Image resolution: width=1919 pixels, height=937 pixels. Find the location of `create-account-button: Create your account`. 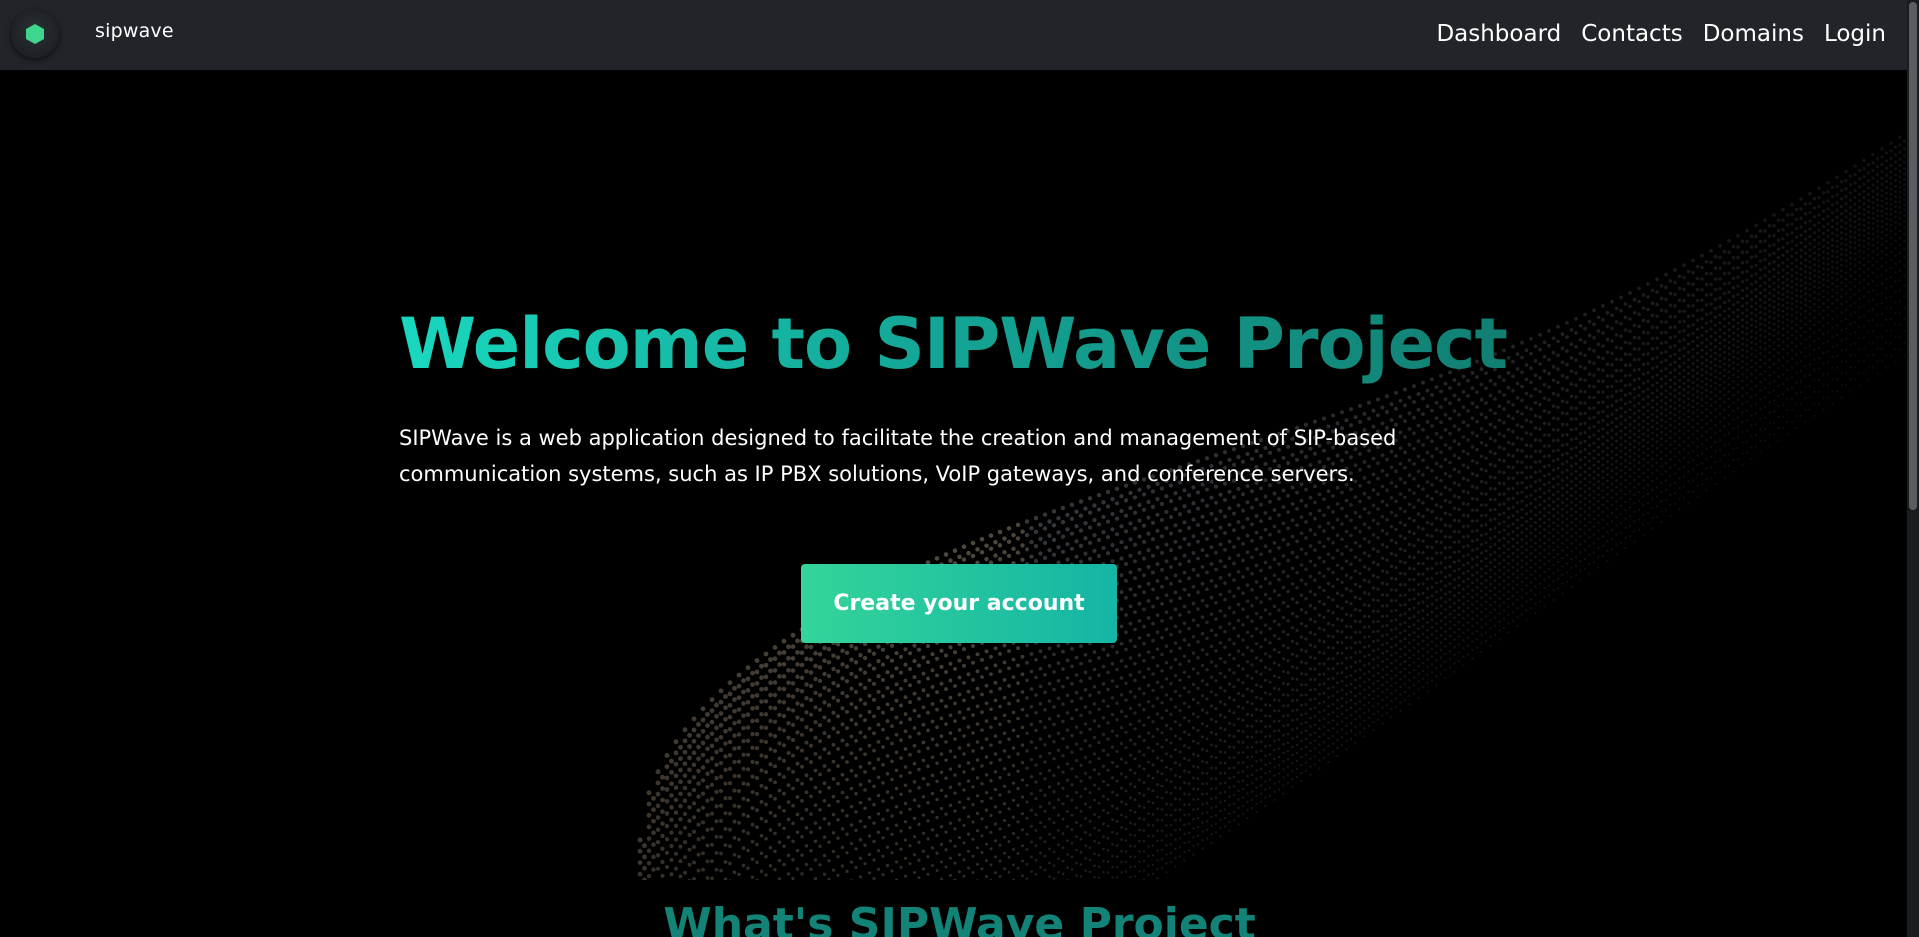

create-account-button: Create your account is located at coordinates (959, 603).